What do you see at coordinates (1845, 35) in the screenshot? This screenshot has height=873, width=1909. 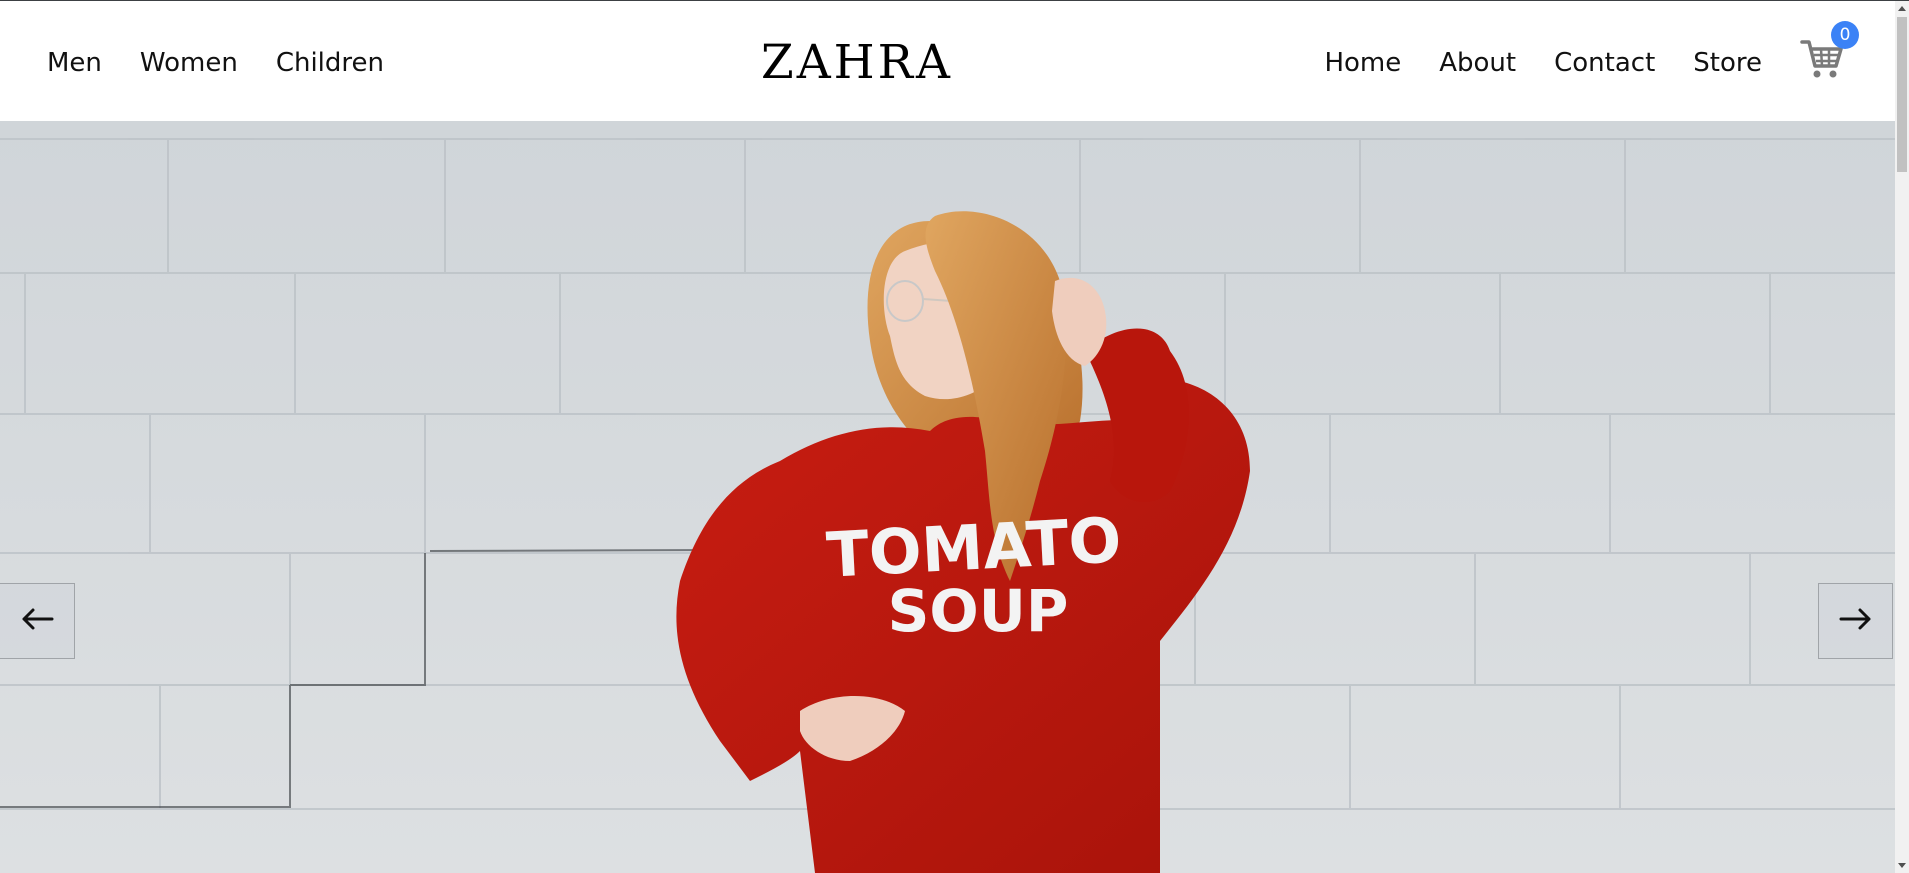 I see `cart-count-badge: 0` at bounding box center [1845, 35].